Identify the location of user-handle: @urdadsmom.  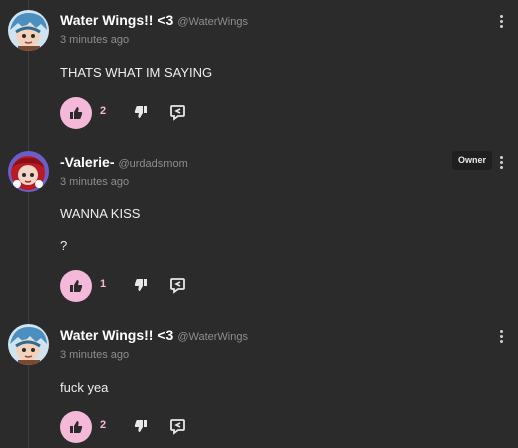
(152, 164).